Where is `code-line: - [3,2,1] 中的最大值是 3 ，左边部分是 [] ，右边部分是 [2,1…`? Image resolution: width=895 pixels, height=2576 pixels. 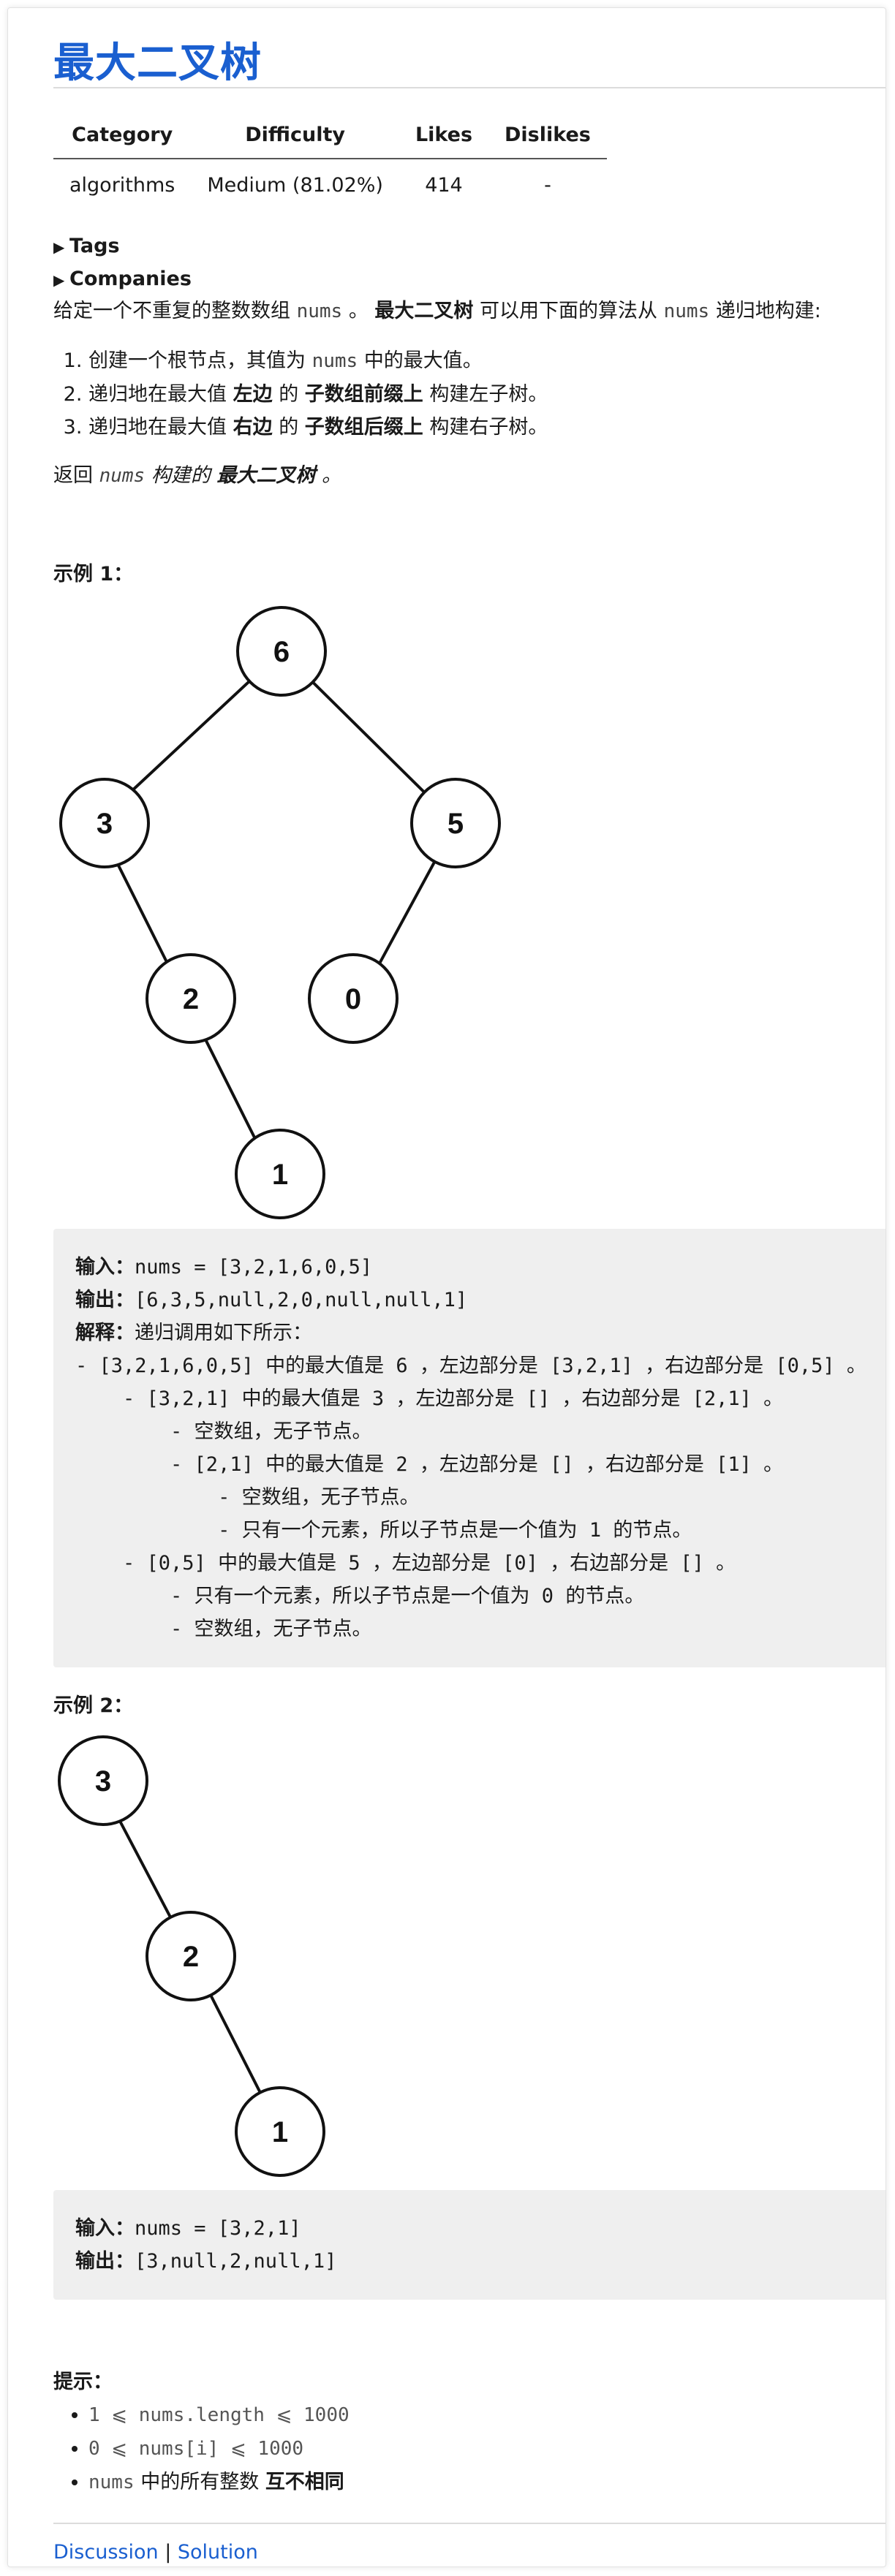
code-line: - [3,2,1] 中的最大值是 3 ，左边部分是 [] ，右边部分是 [2,1… is located at coordinates (480, 1398).